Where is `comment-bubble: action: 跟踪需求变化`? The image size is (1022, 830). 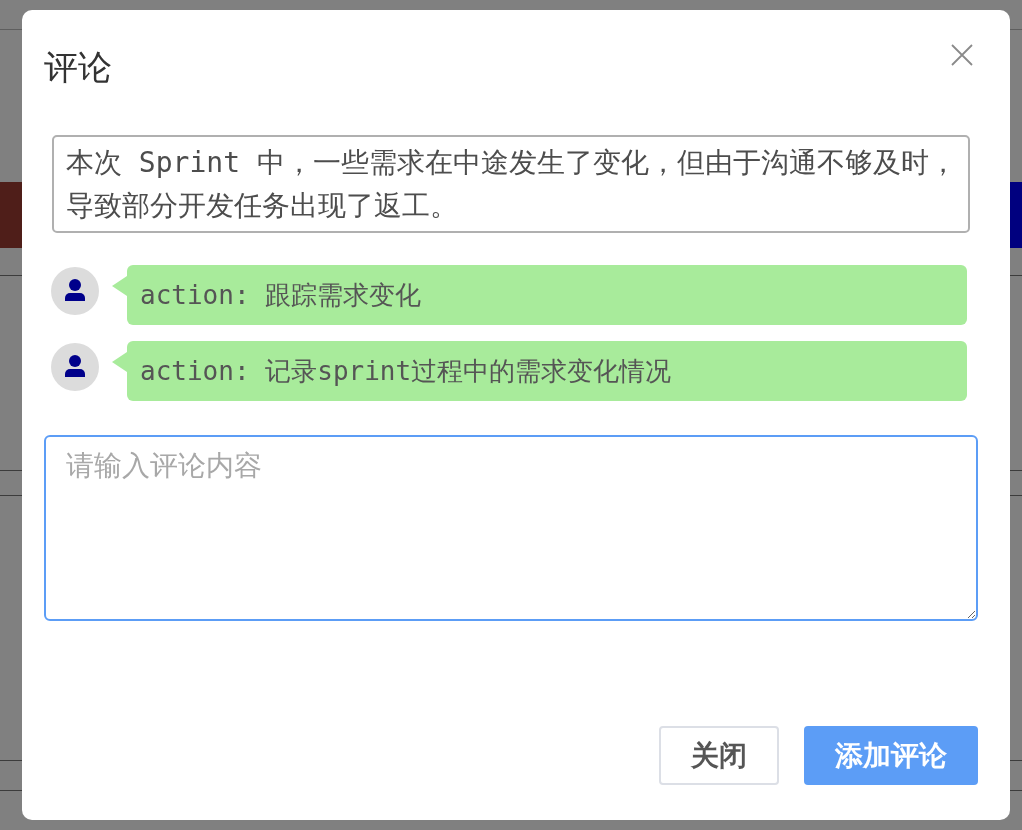
comment-bubble: action: 跟踪需求变化 is located at coordinates (547, 295).